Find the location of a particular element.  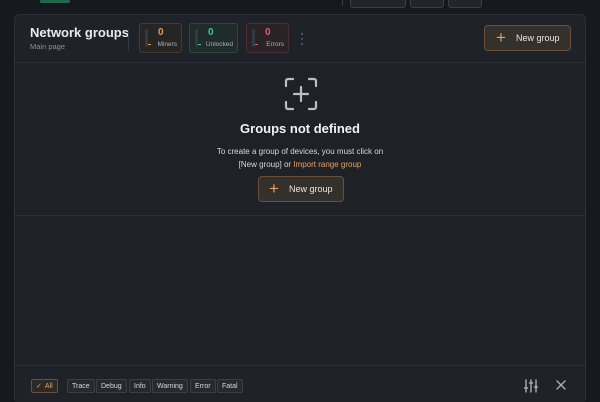

top-strip is located at coordinates (300, 4).